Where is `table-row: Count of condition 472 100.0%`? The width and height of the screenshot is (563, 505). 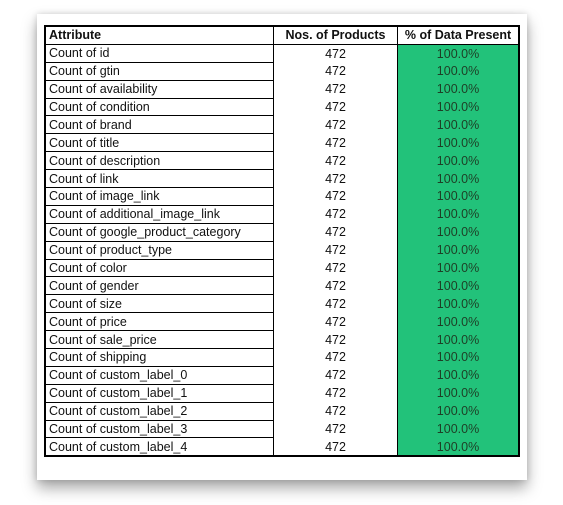
table-row: Count of condition 472 100.0% is located at coordinates (282, 107).